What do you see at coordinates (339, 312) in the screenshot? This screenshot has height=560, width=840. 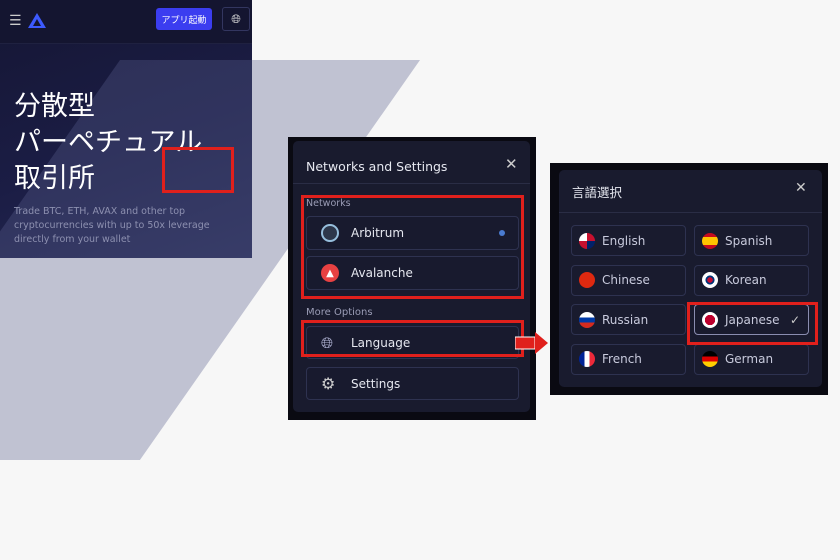 I see `more-options-label: More Options` at bounding box center [339, 312].